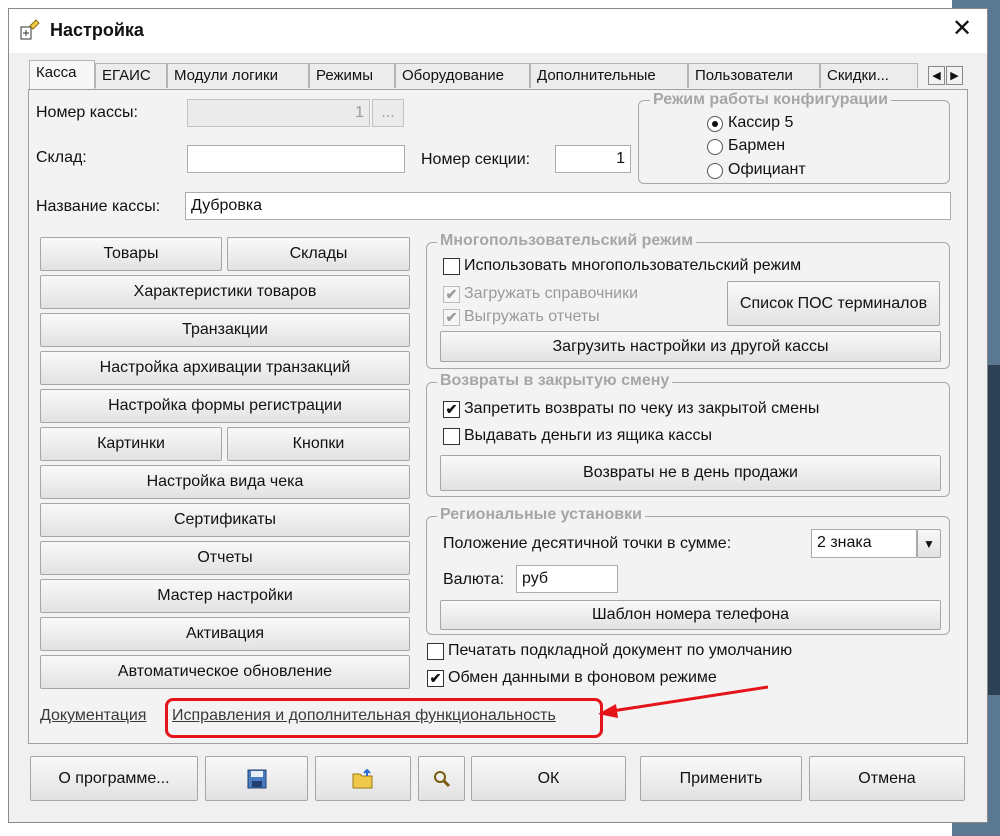 This screenshot has width=1000, height=836. What do you see at coordinates (761, 122) in the screenshot?
I see `radio-cashier5-label: Кассир 5` at bounding box center [761, 122].